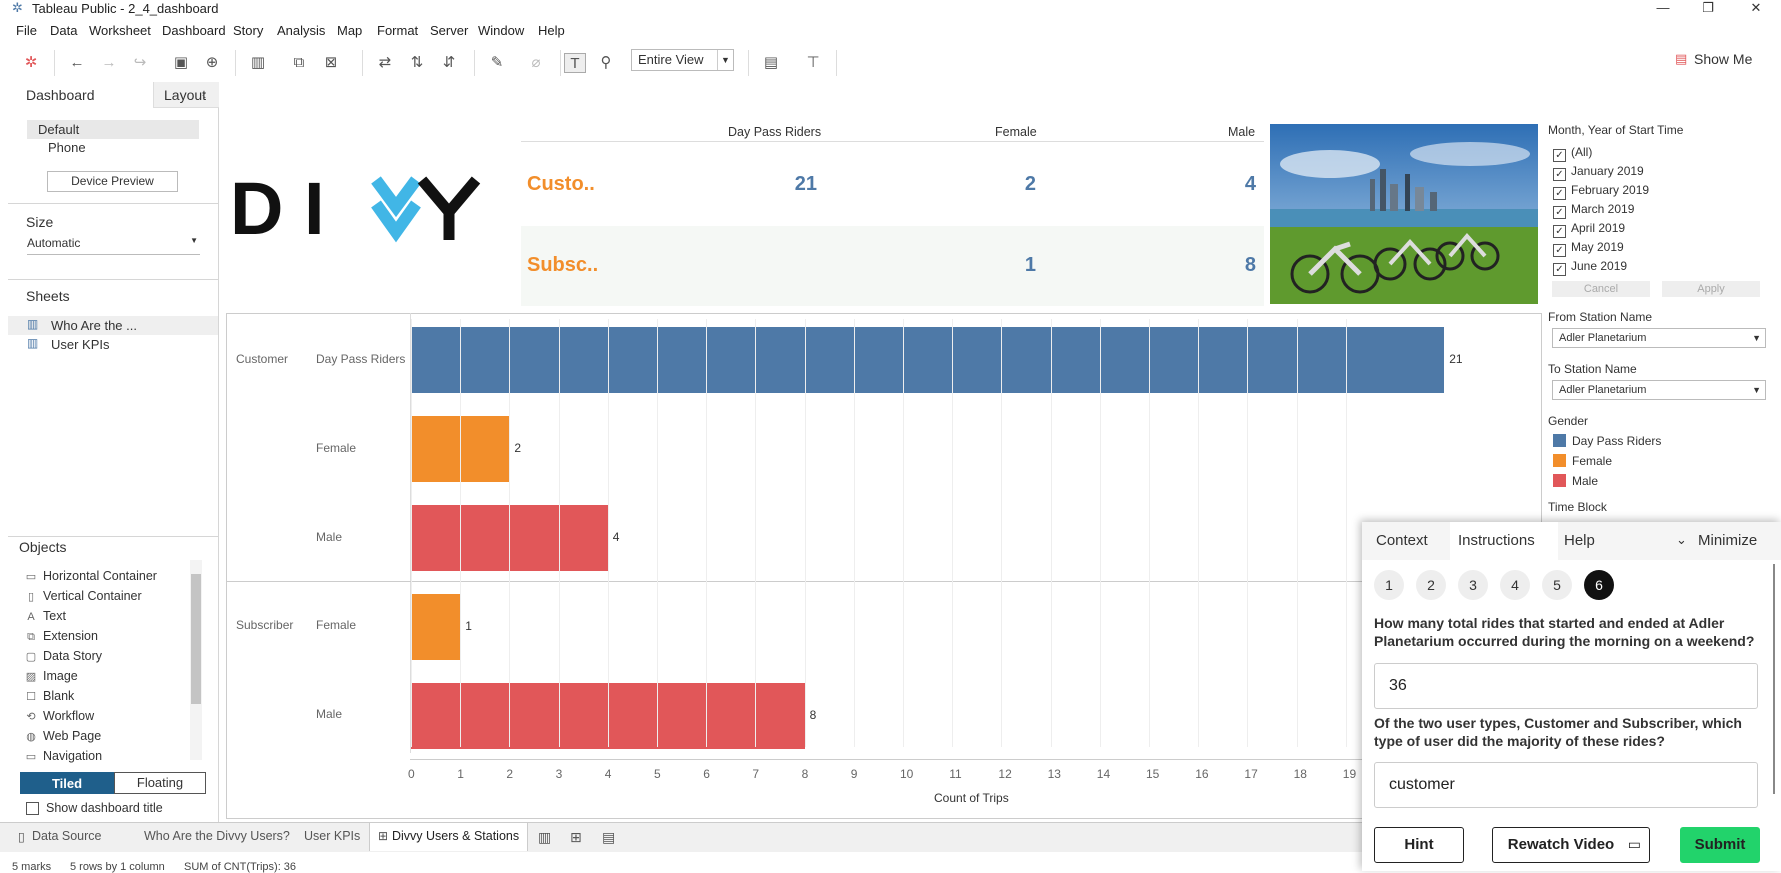 Image resolution: width=1781 pixels, height=873 pixels. Describe the element at coordinates (59, 716) in the screenshot. I see `object-workflow: ⟲ Workflow` at that location.